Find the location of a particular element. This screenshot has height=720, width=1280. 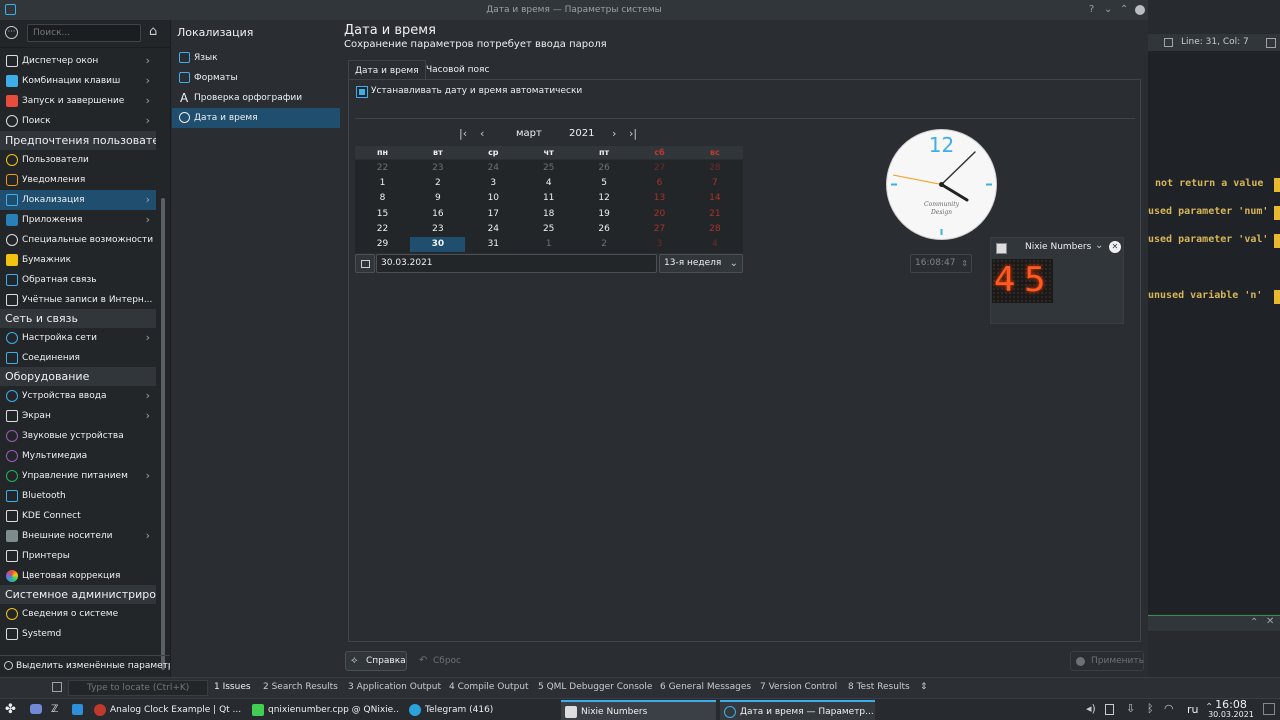

subcategory-date-time: Дата и время is located at coordinates (256, 118).